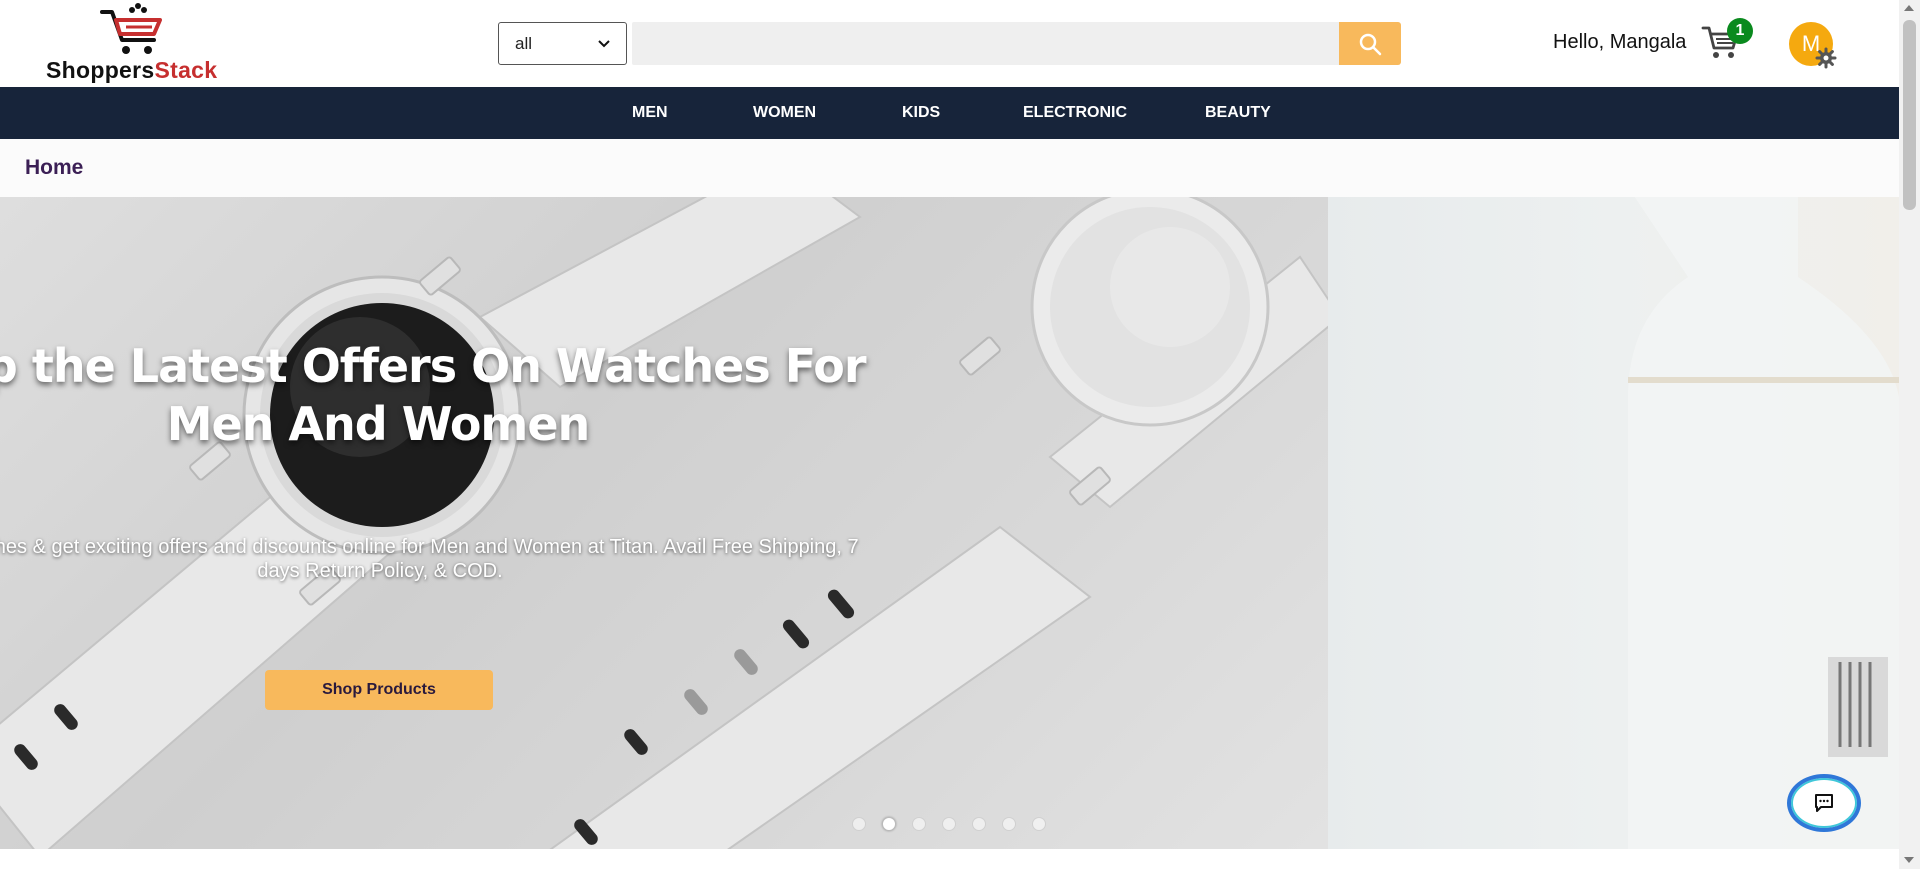  What do you see at coordinates (949, 113) in the screenshot?
I see `category-navbar: MEN WOMEN KIDS ELECTRONIC BEAUTY` at bounding box center [949, 113].